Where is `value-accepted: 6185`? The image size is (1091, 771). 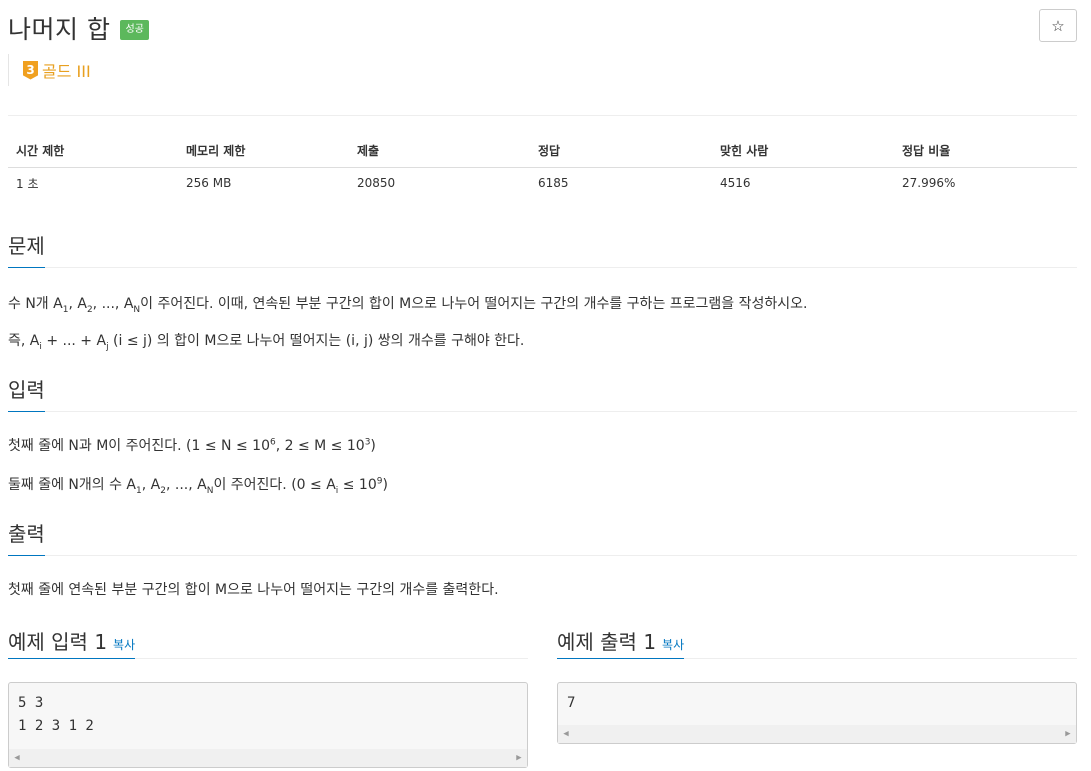
value-accepted: 6185 is located at coordinates (553, 183).